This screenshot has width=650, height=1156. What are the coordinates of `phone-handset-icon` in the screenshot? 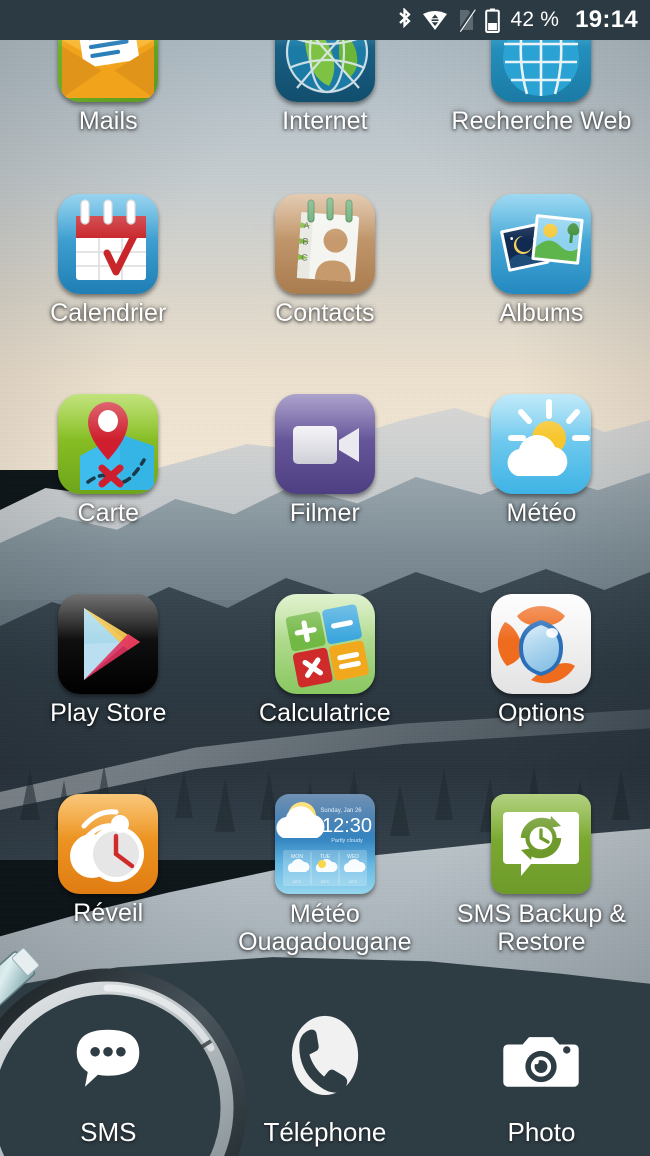 It's located at (325, 1061).